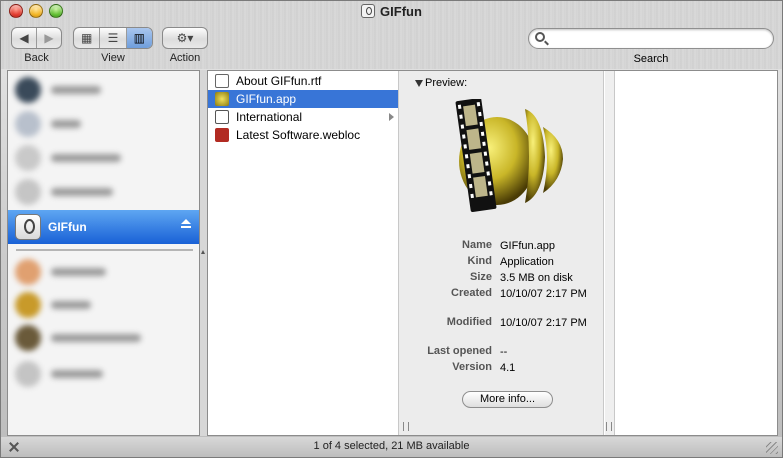 This screenshot has height=458, width=783. I want to click on folder-globe-icon, so click(222, 117).